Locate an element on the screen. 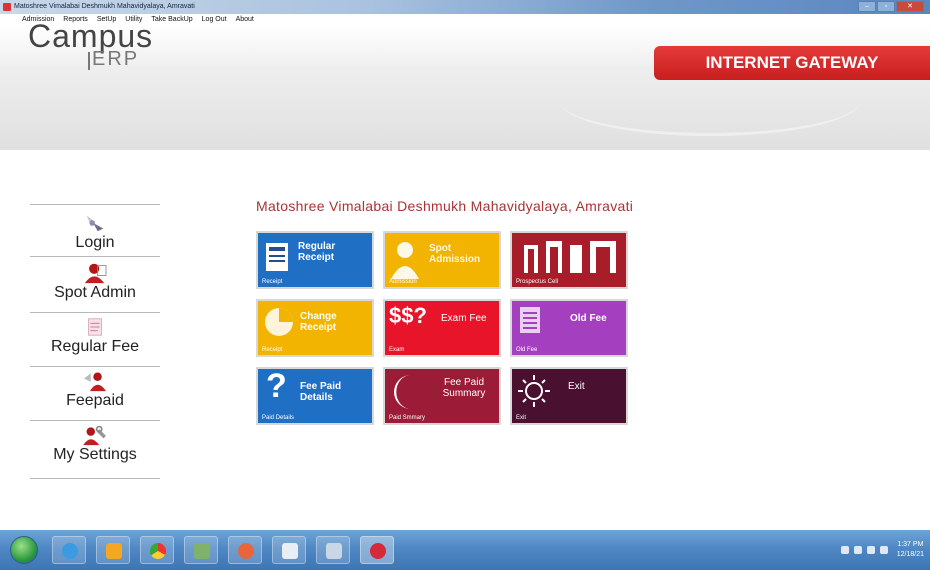 Image resolution: width=930 pixels, height=570 pixels. list-icon is located at coordinates (530, 320).